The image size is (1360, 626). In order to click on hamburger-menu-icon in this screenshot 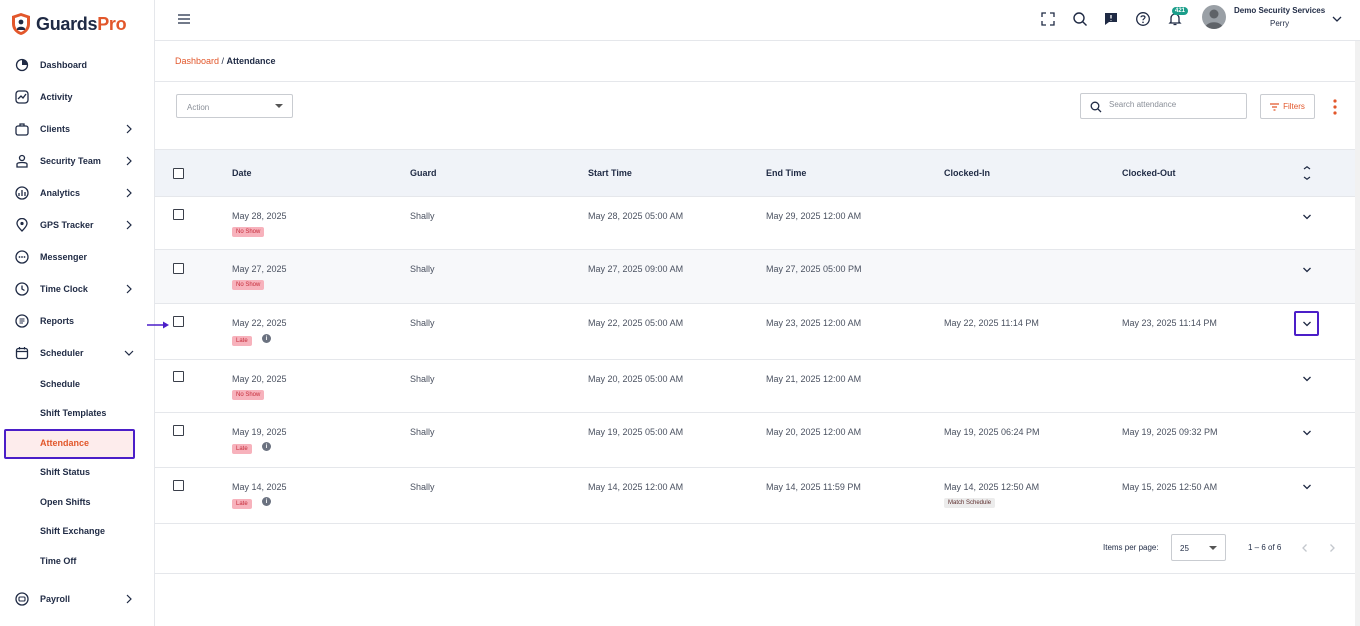, I will do `click(184, 19)`.